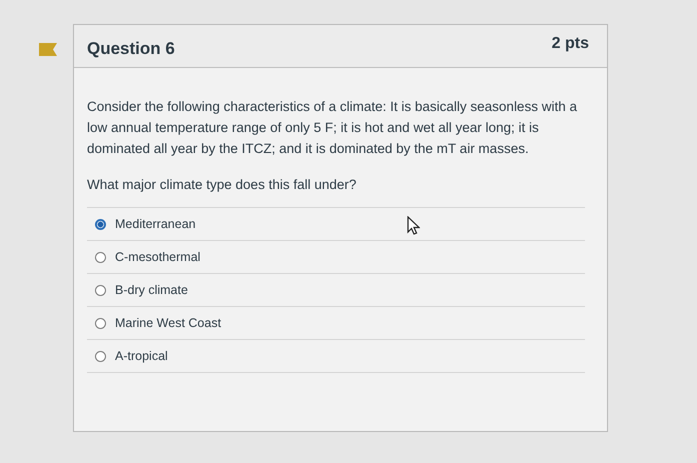 Image resolution: width=697 pixels, height=463 pixels. What do you see at coordinates (570, 44) in the screenshot?
I see `points-label: 2 pts` at bounding box center [570, 44].